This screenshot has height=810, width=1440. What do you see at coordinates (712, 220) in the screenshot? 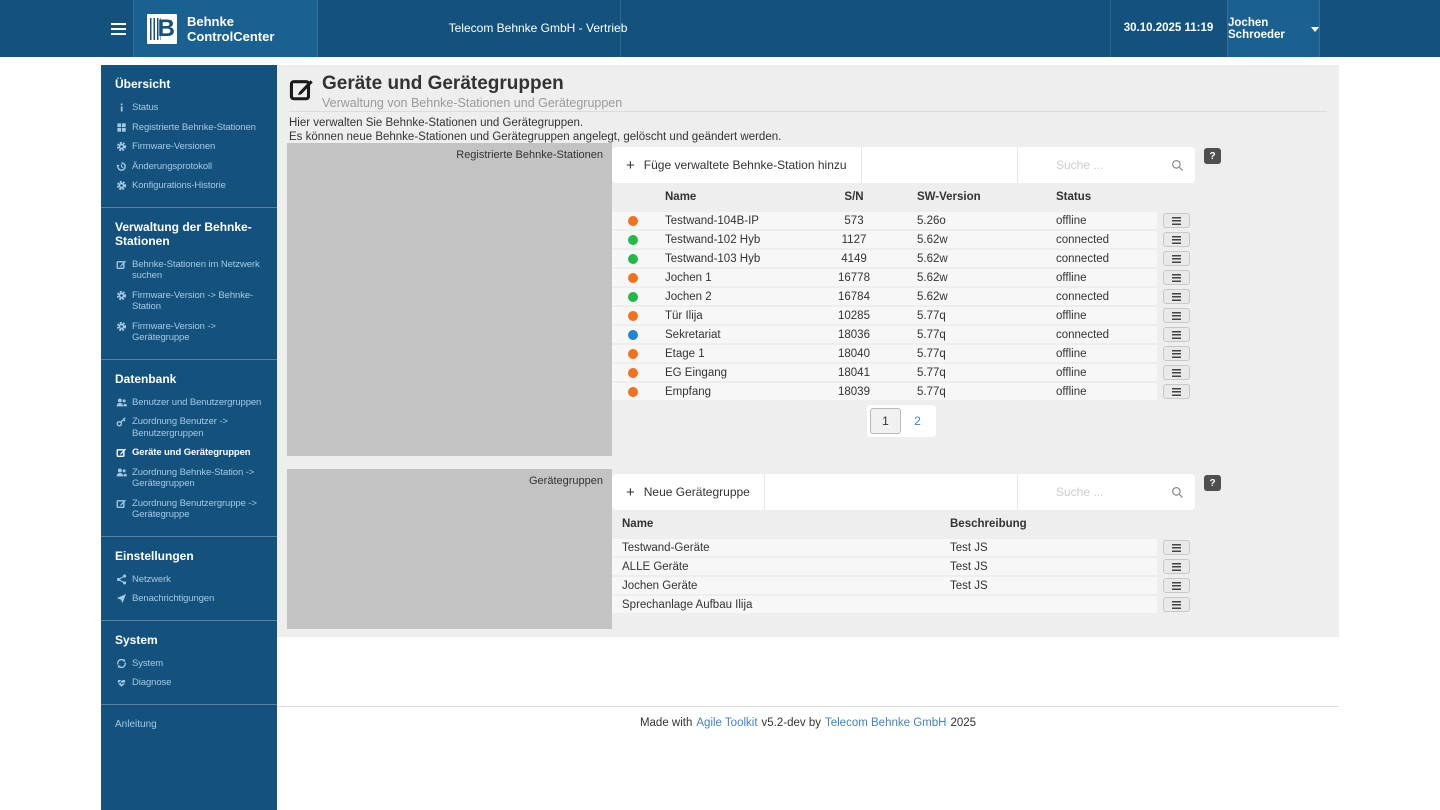
I see `cell-name: Testwand-104B-IP` at bounding box center [712, 220].